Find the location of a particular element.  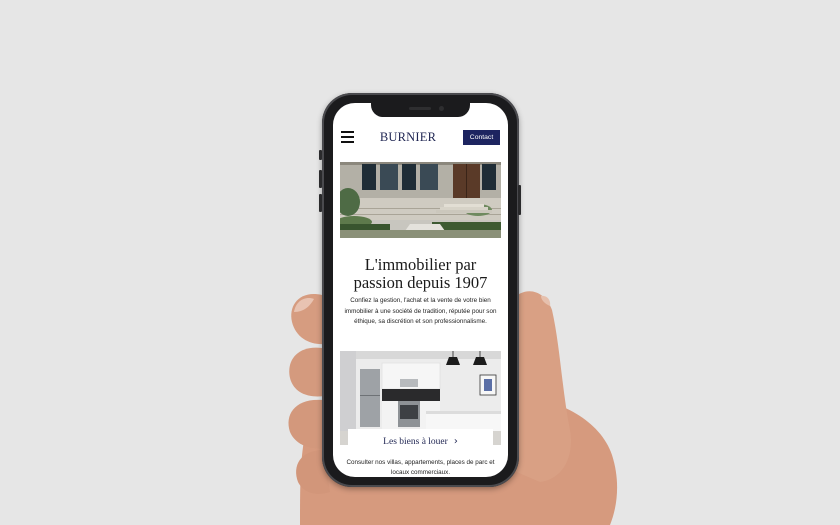

rentals-button: Les biens à louer › is located at coordinates (420, 441).